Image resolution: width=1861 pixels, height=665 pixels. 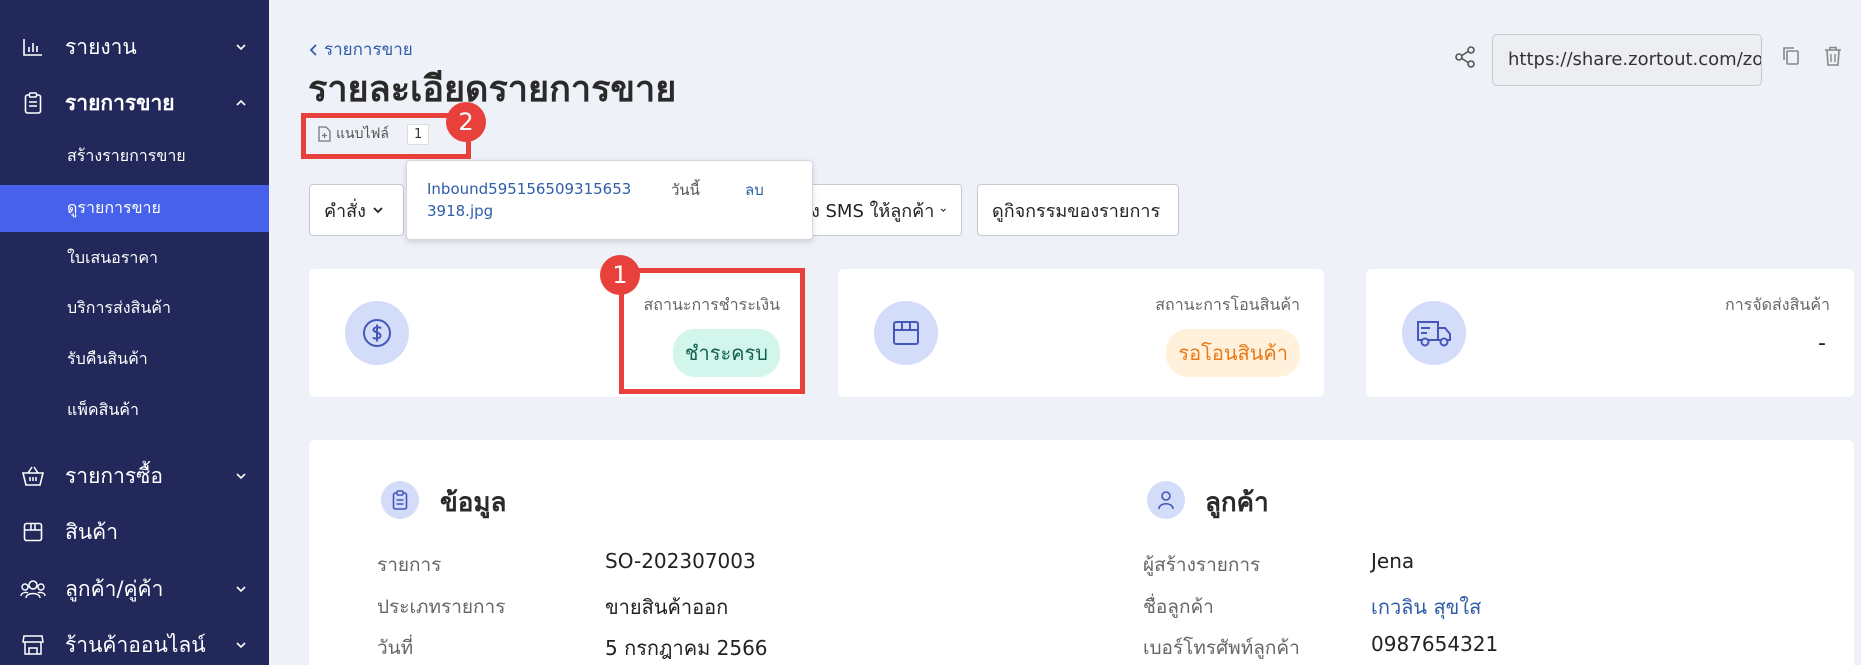 What do you see at coordinates (1178, 607) in the screenshot?
I see `customer-name-label: ชื่อลูกค้า` at bounding box center [1178, 607].